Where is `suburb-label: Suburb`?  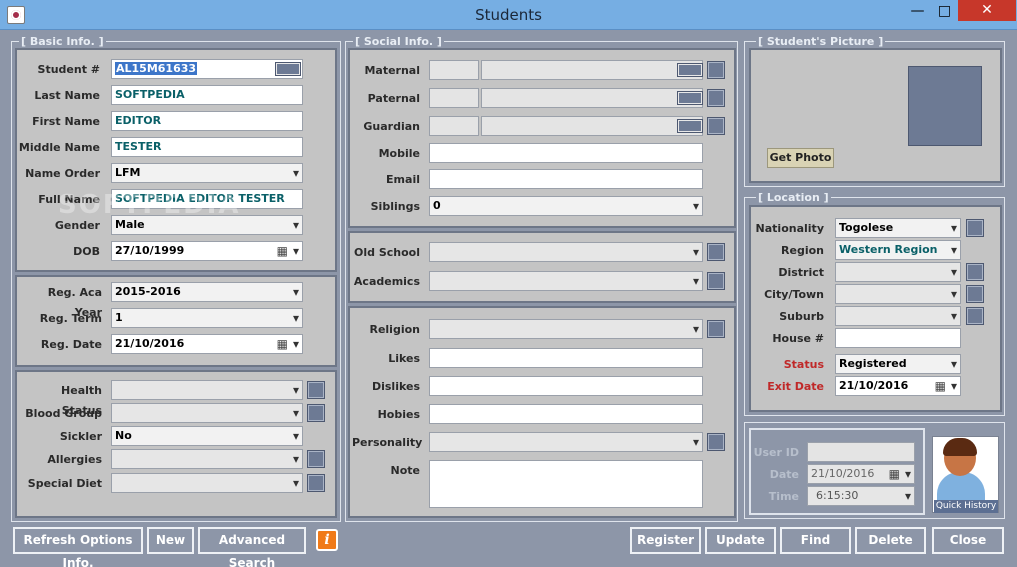
suburb-label: Suburb is located at coordinates (801, 316).